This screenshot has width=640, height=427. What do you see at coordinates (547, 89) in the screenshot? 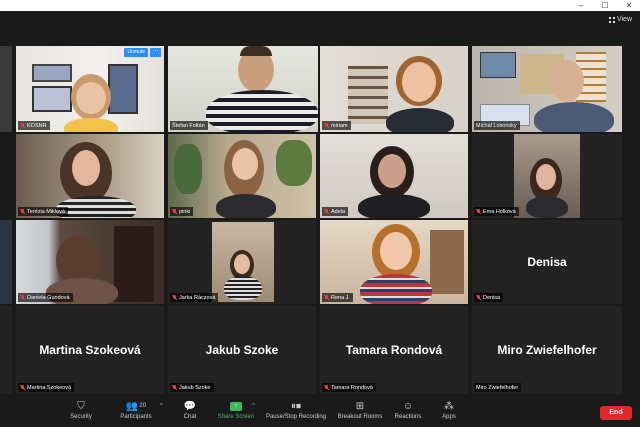
I see `video-tile: Michal Losonsky` at bounding box center [547, 89].